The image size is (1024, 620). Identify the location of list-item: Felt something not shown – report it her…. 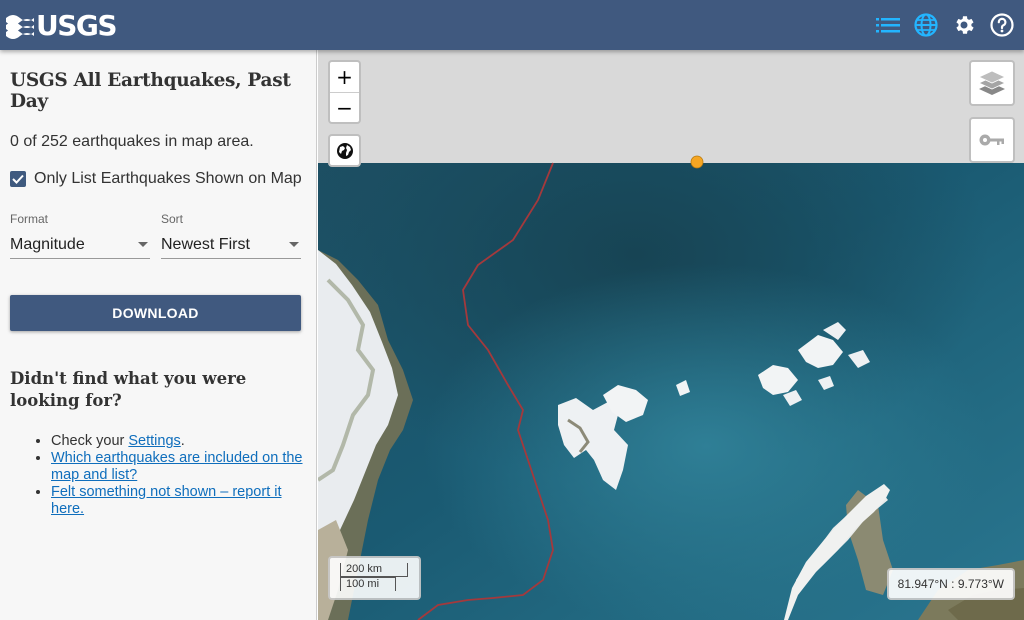
(178, 501).